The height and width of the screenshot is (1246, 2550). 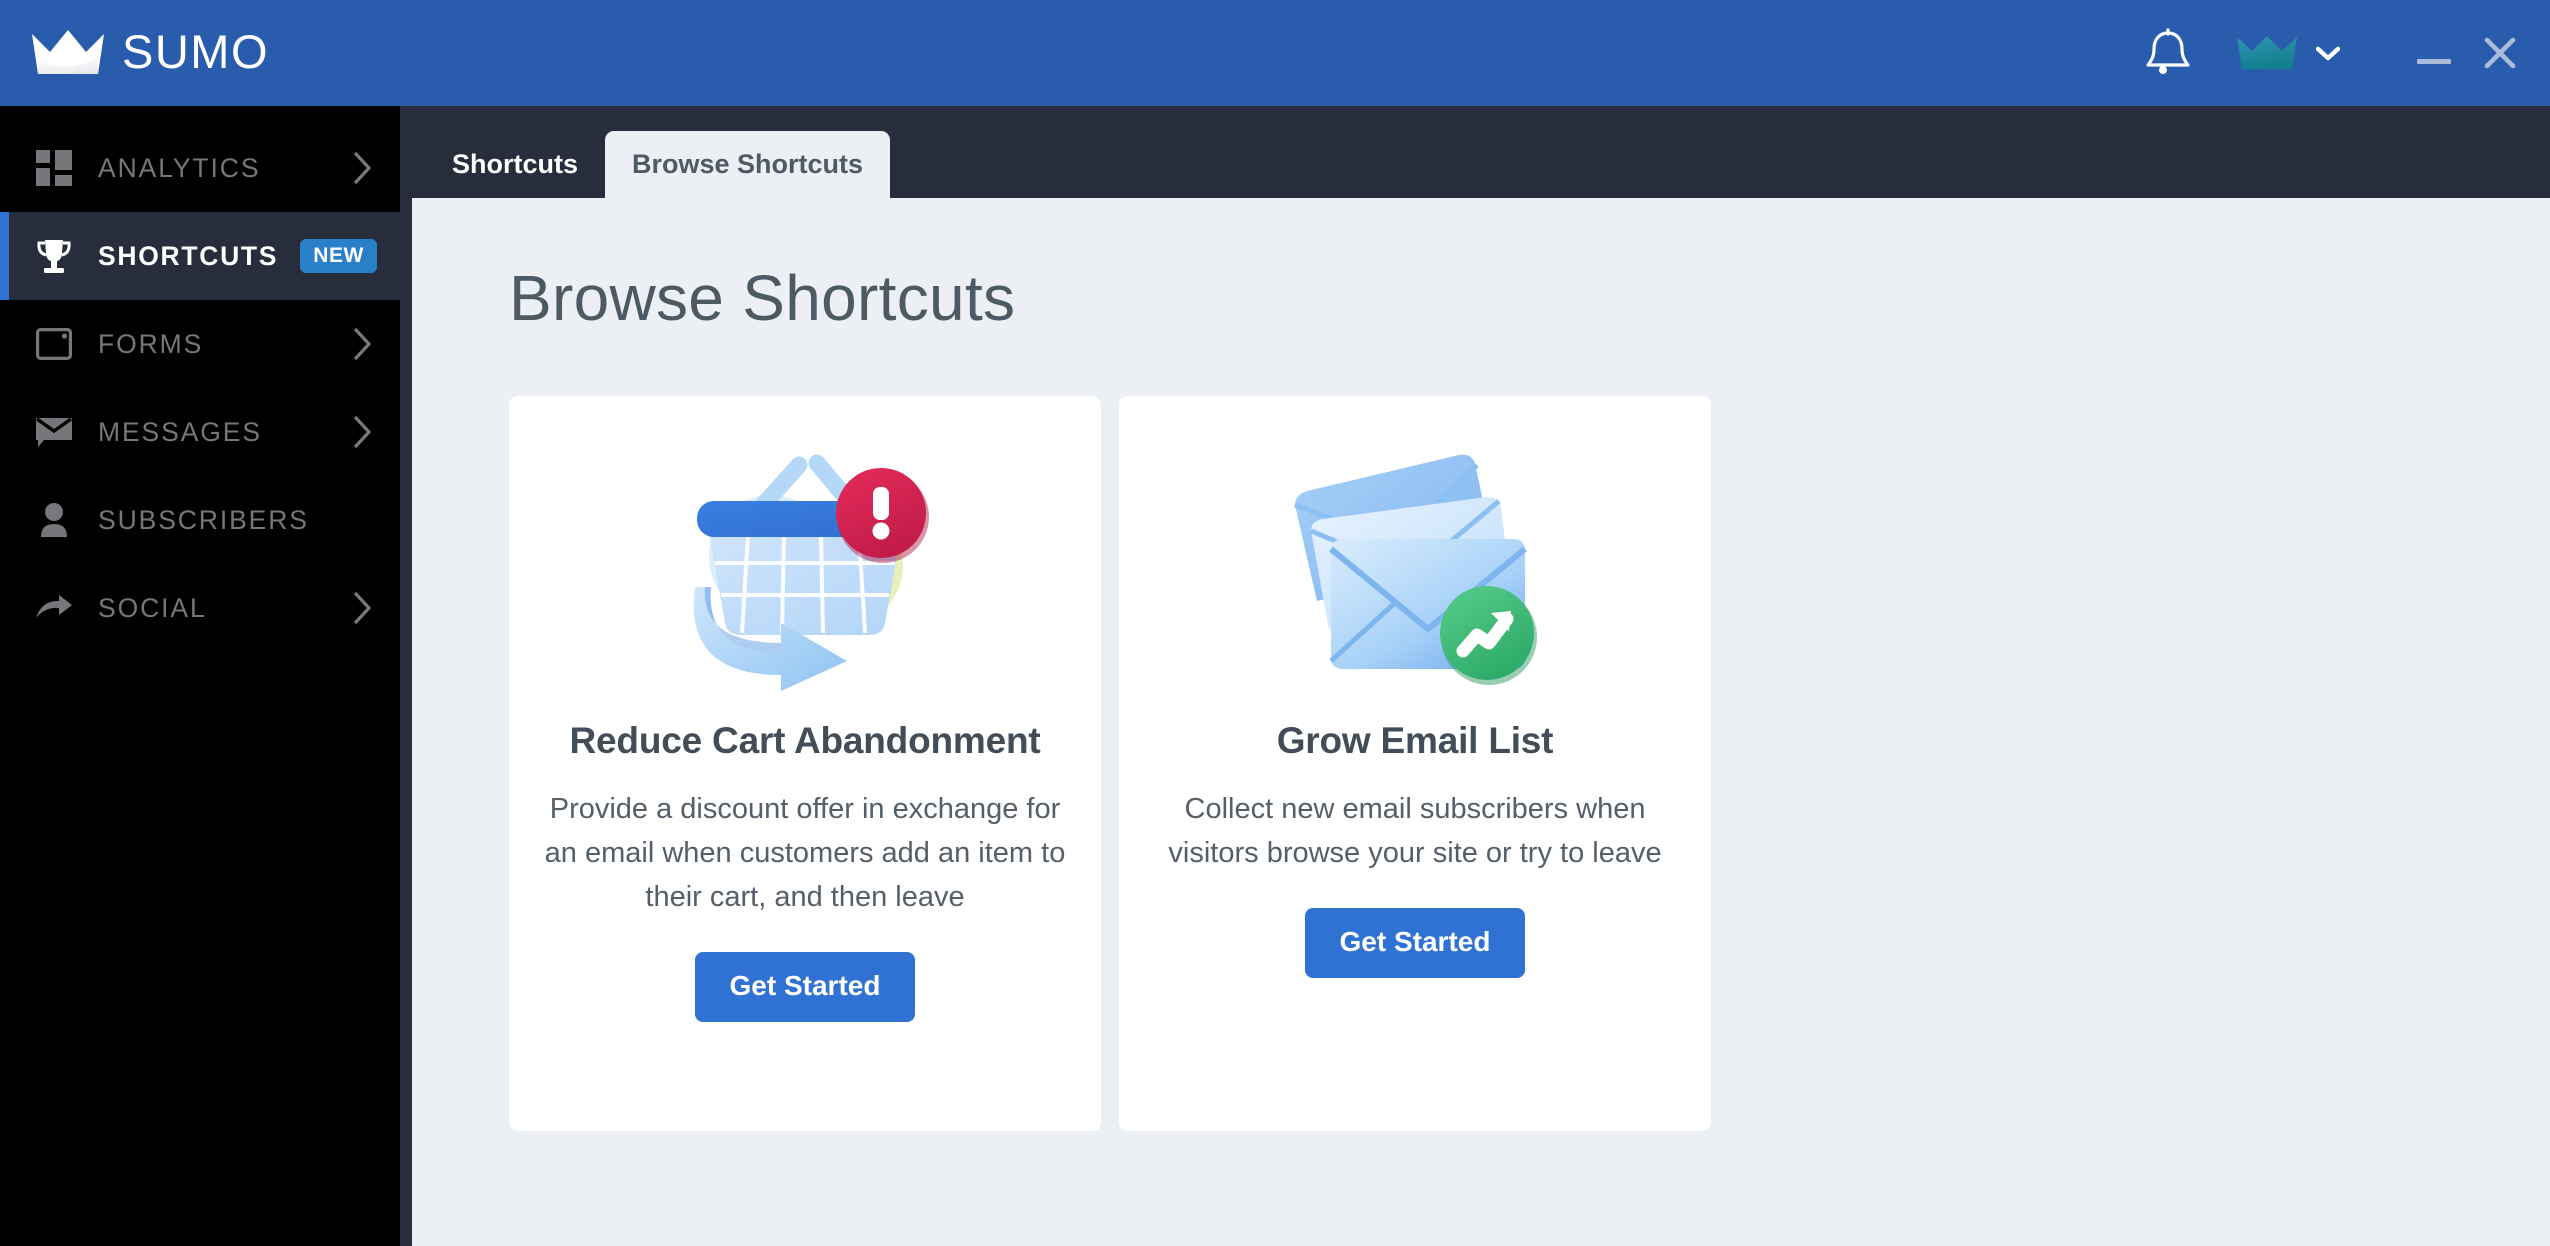 I want to click on sidebar-item-messages: MESSAGES, so click(x=200, y=432).